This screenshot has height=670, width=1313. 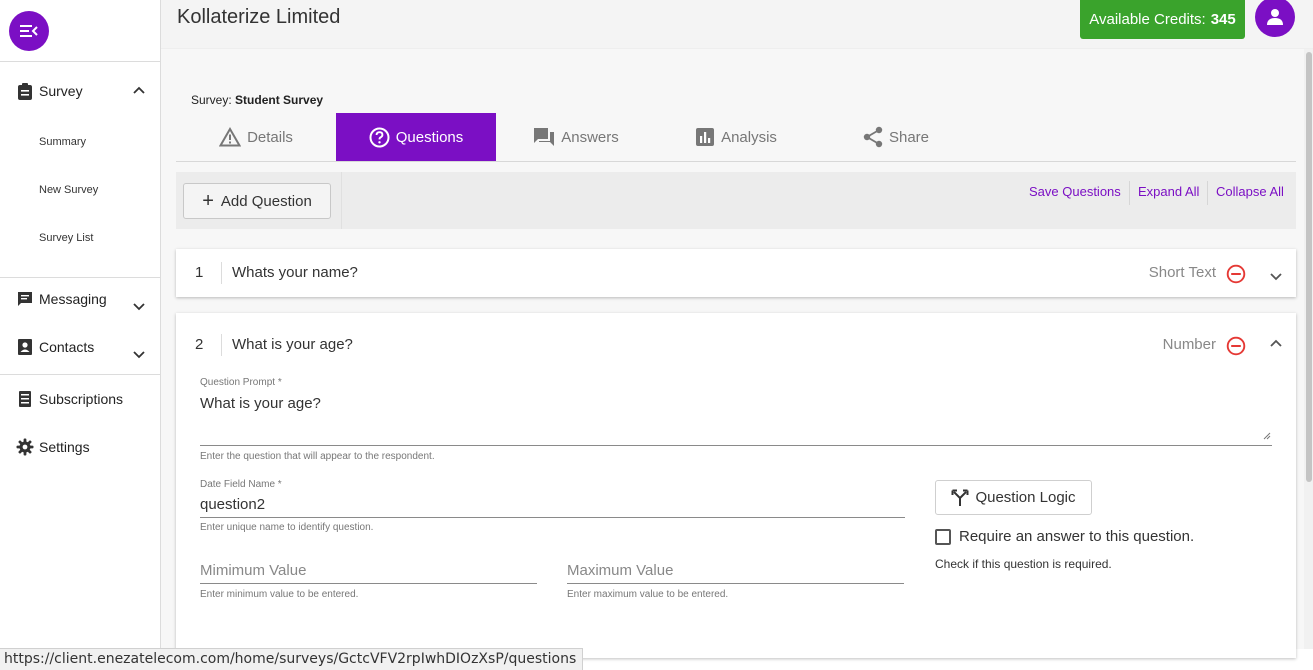 I want to click on question-type: Number, so click(x=1189, y=344).